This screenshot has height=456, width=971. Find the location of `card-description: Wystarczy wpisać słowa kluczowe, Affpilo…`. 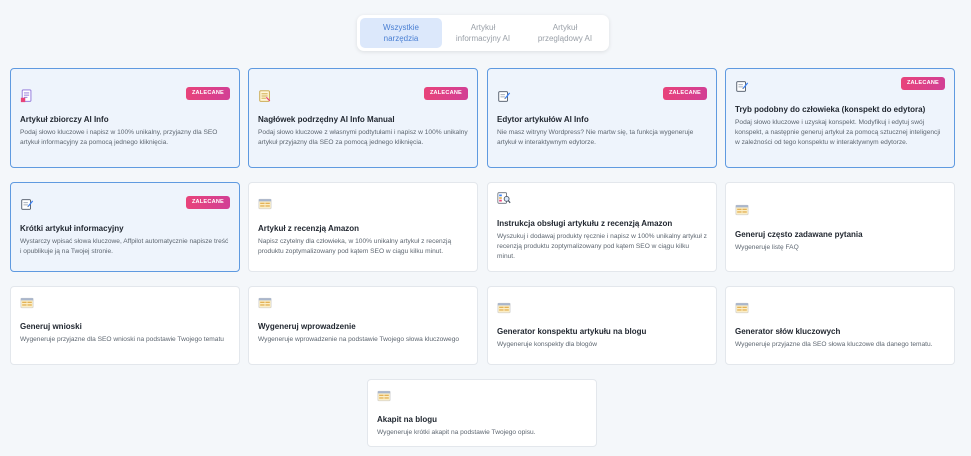

card-description: Wystarczy wpisać słowa kluczowe, Affpilo… is located at coordinates (124, 246).